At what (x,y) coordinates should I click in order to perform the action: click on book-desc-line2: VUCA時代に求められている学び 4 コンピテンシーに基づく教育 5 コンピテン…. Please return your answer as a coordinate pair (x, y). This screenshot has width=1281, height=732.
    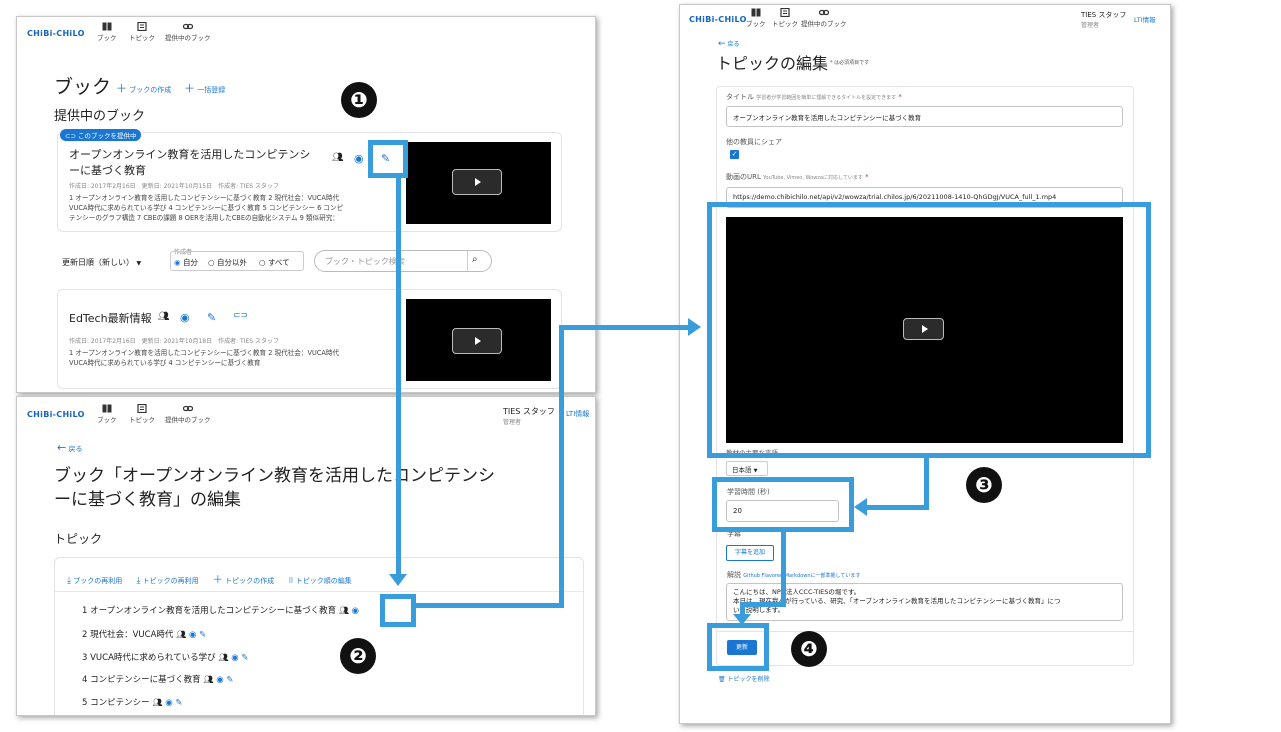
    Looking at the image, I should click on (206, 208).